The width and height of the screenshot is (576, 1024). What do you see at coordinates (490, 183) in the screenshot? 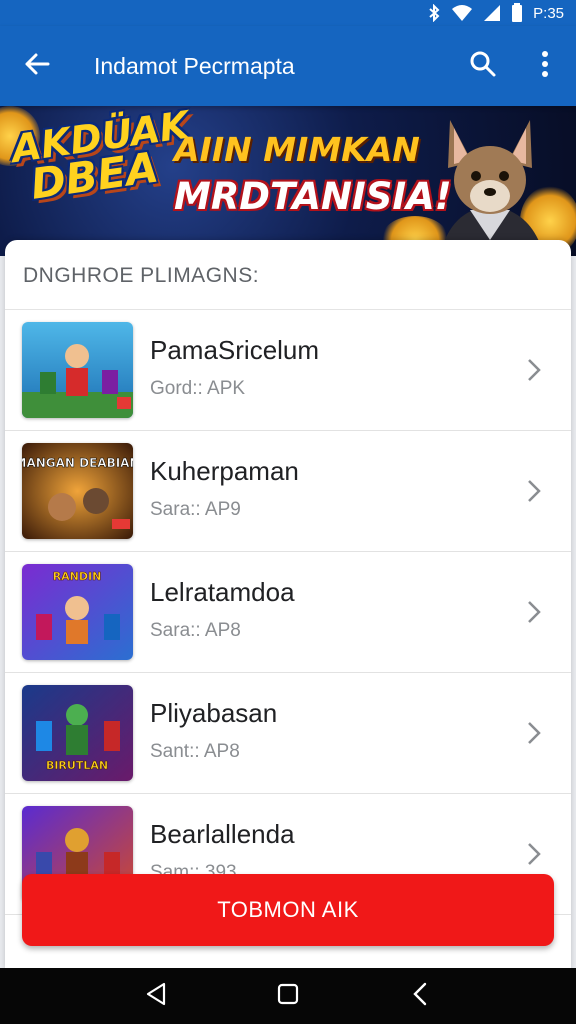
I see `dog-mascot-image` at bounding box center [490, 183].